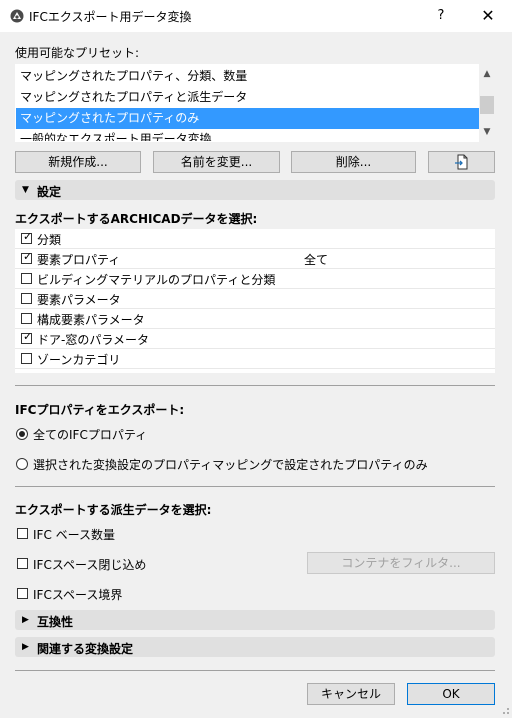 This screenshot has height=718, width=512. I want to click on preset-item: マッピングされたプロパティ、分類、数量, so click(248, 76).